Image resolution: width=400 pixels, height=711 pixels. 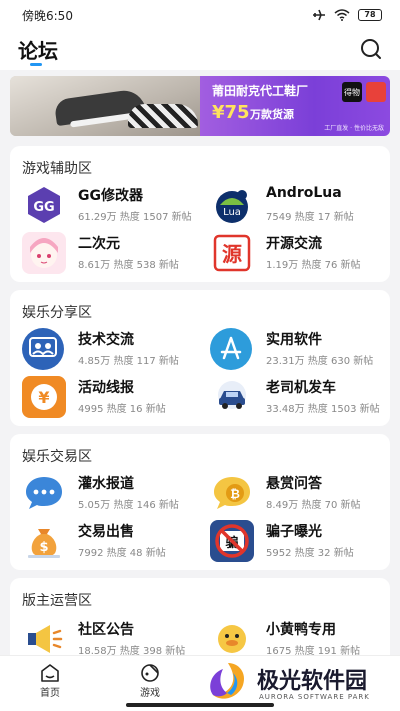 What do you see at coordinates (313, 505) in the screenshot?
I see `forum-stats: 8.49万 热度 70 新帖` at bounding box center [313, 505].